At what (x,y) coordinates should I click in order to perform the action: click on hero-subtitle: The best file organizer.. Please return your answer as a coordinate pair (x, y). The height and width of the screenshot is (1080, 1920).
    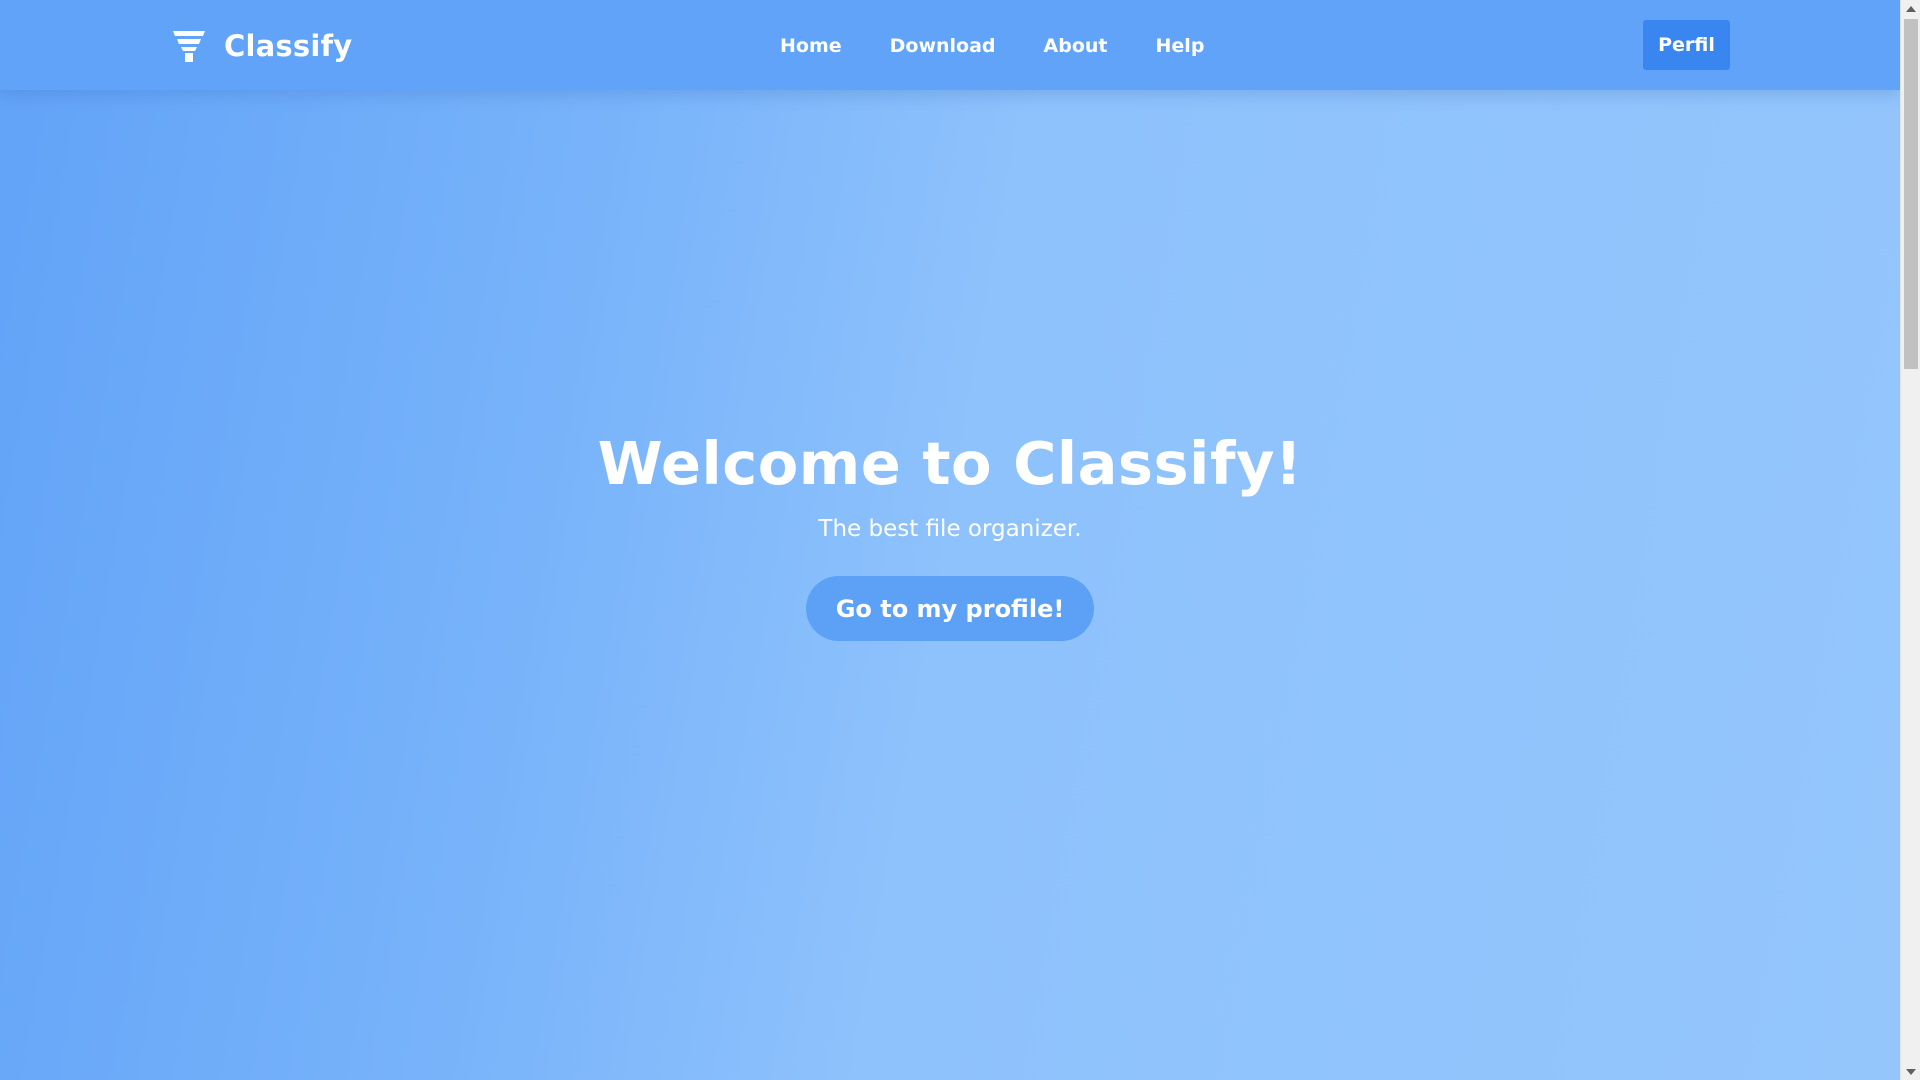
    Looking at the image, I should click on (950, 529).